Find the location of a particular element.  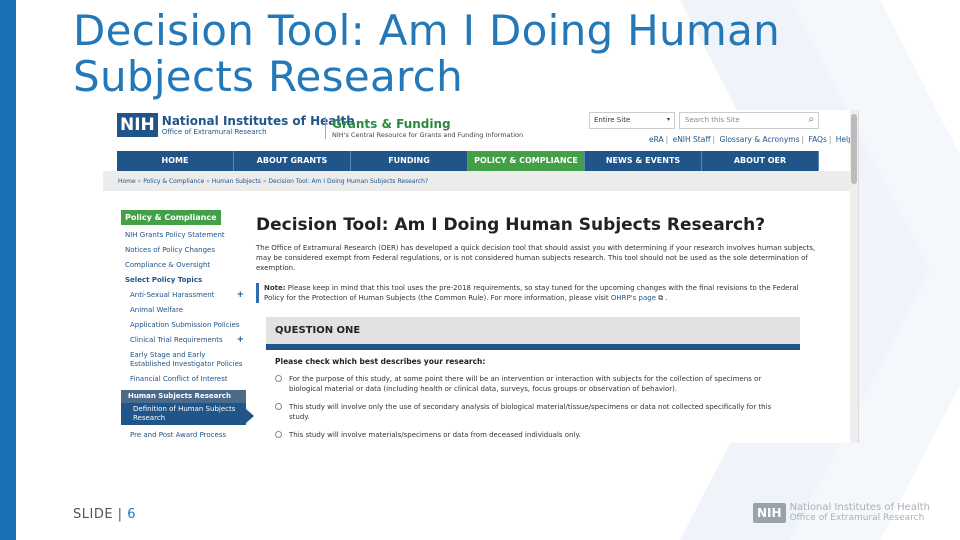

question-title: QUESTION ONE is located at coordinates (533, 333).